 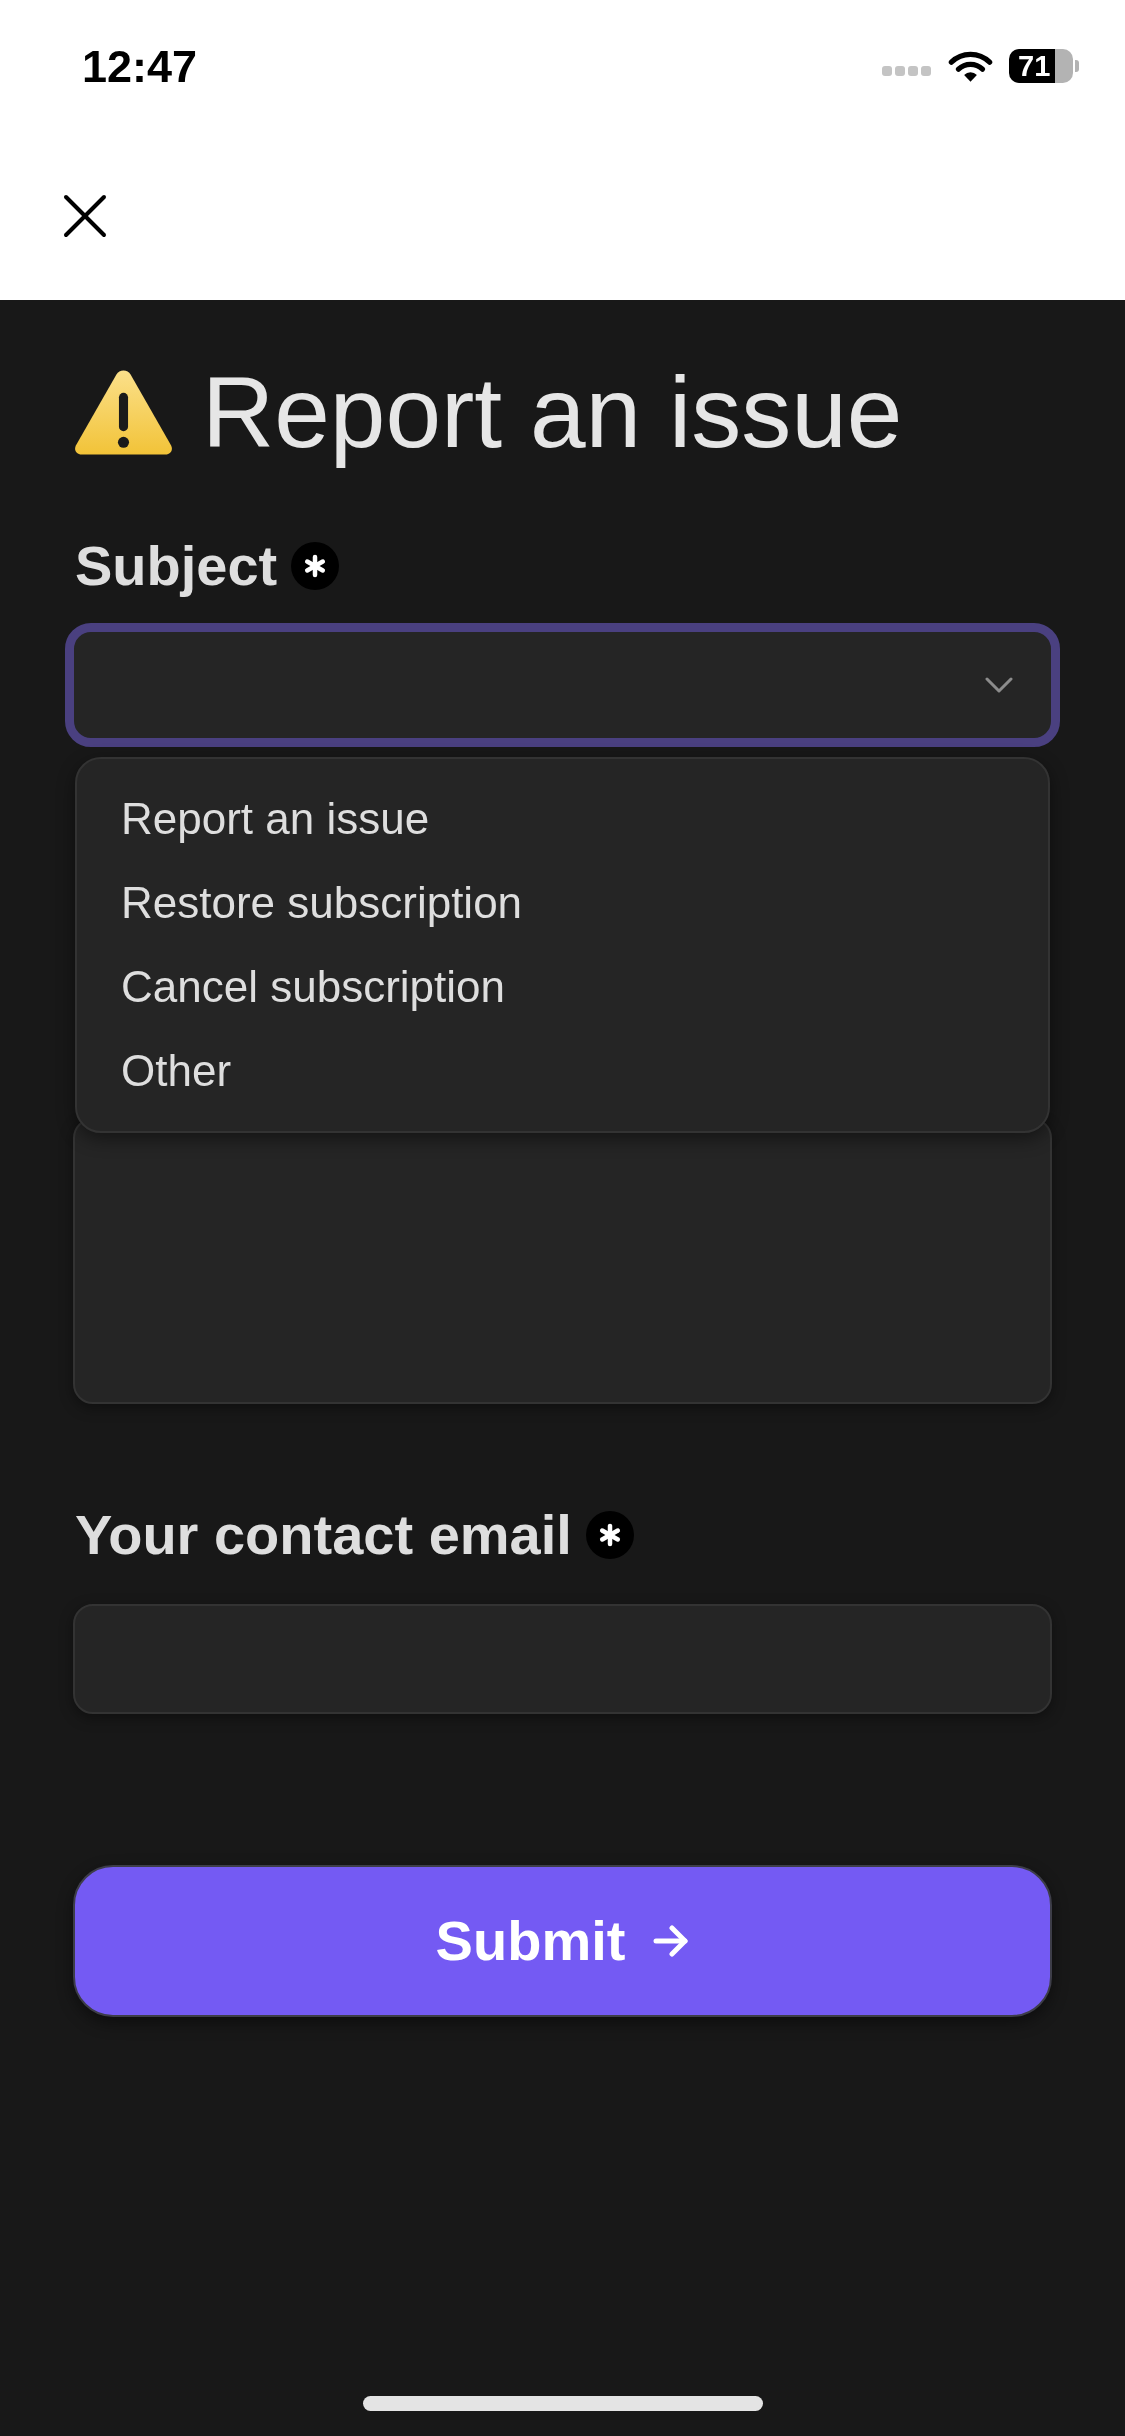 I want to click on email-field, so click(x=562, y=1659).